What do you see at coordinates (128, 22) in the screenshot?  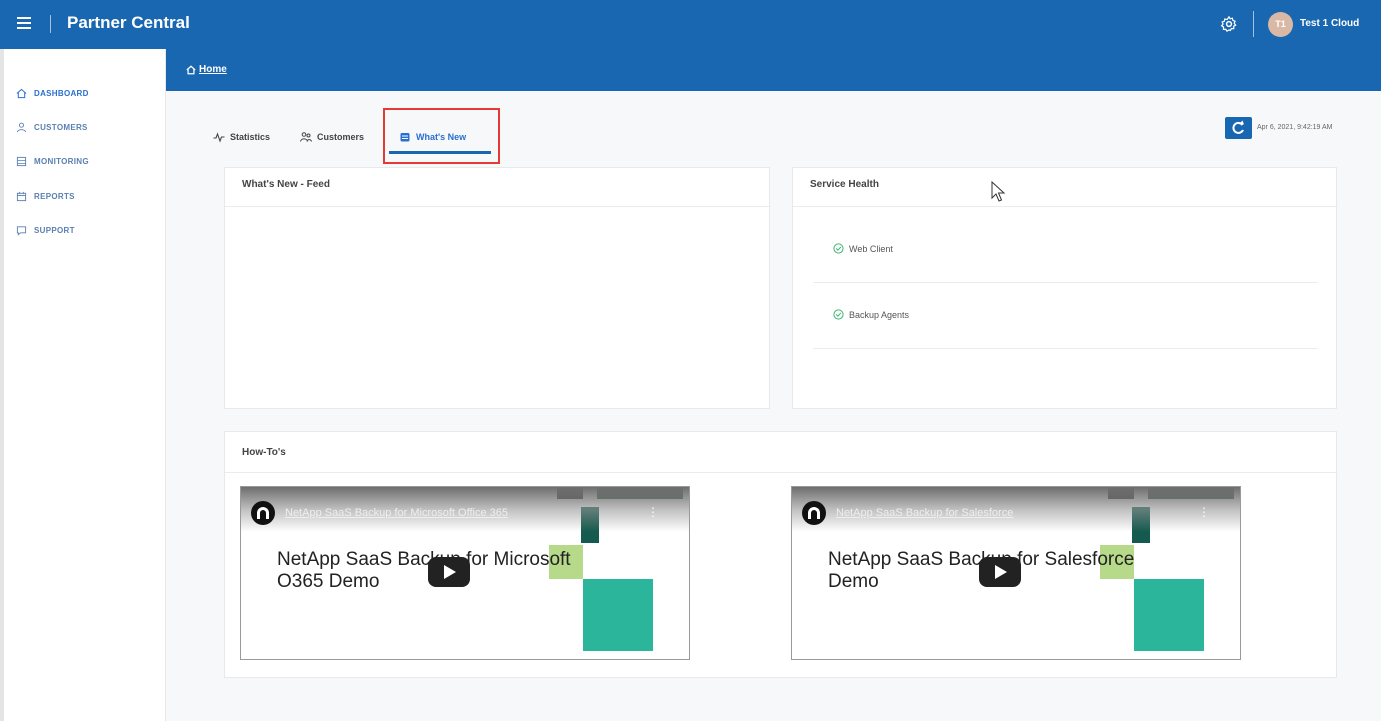 I see `app-title: Partner Central` at bounding box center [128, 22].